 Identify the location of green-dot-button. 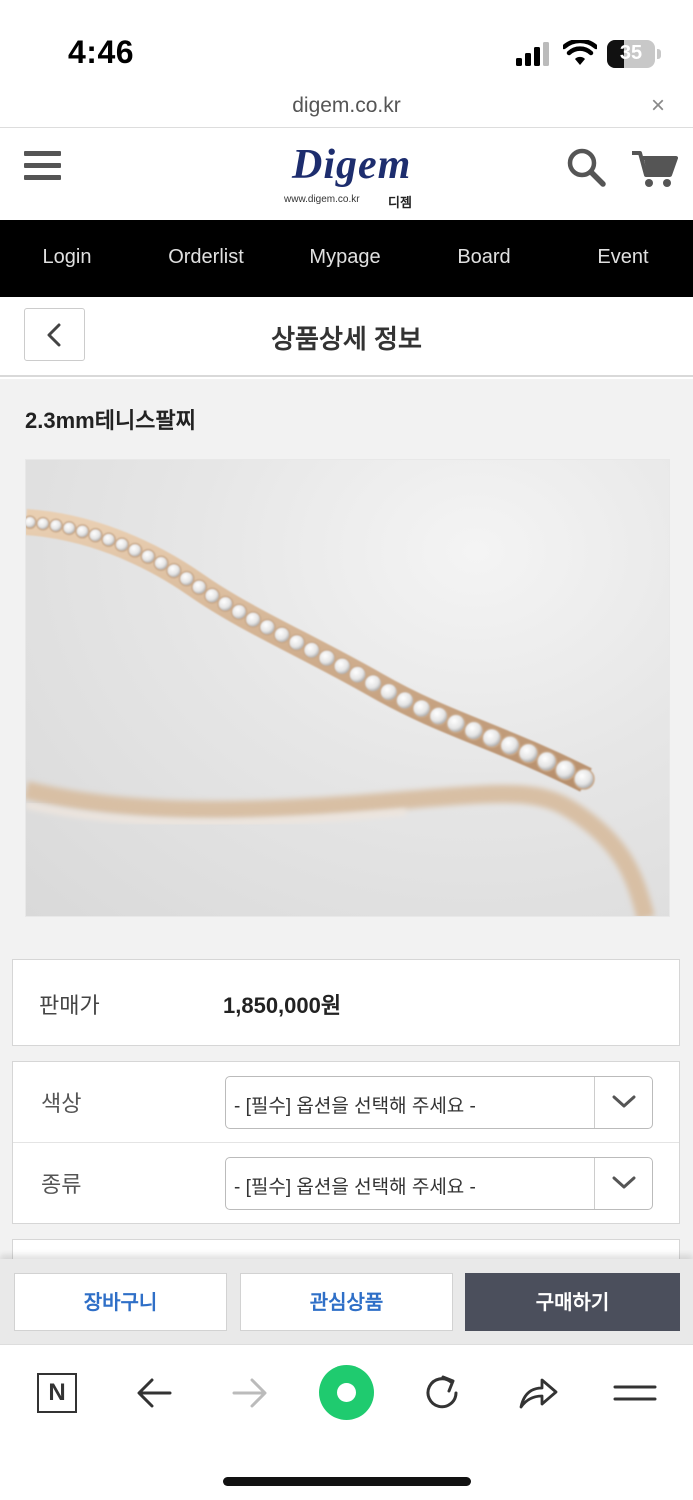
(346, 1392).